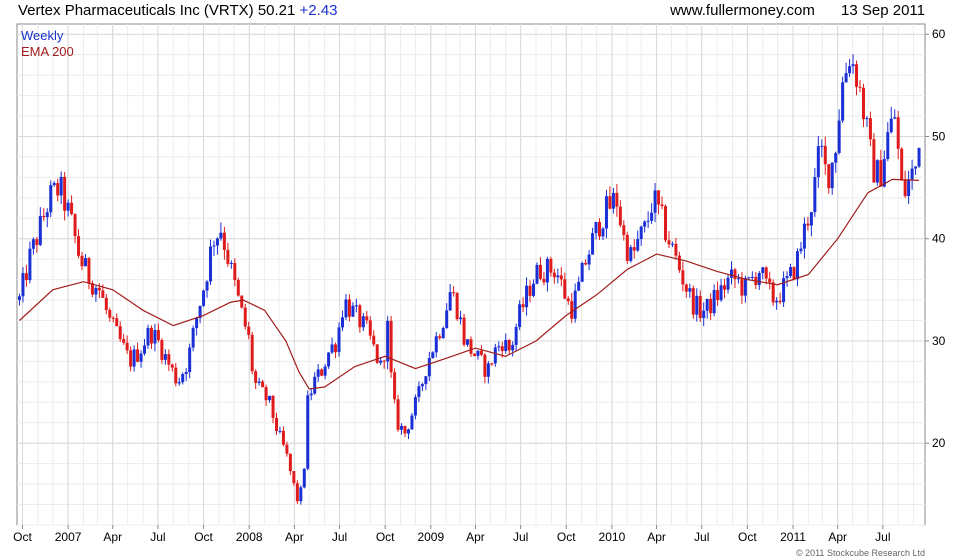 This screenshot has height=560, width=980. I want to click on y-tick-label: 30, so click(939, 341).